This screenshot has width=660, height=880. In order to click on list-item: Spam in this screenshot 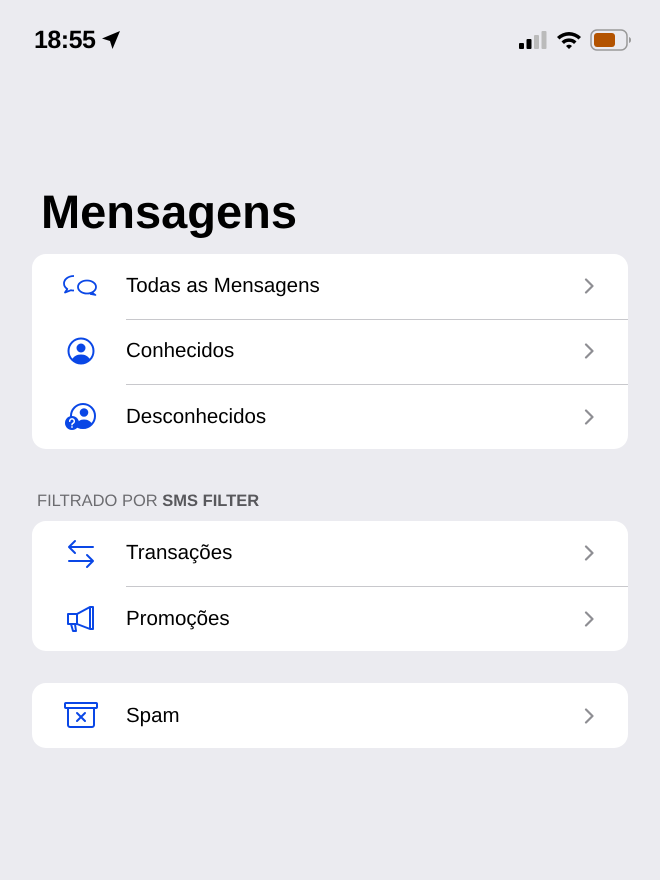, I will do `click(330, 715)`.